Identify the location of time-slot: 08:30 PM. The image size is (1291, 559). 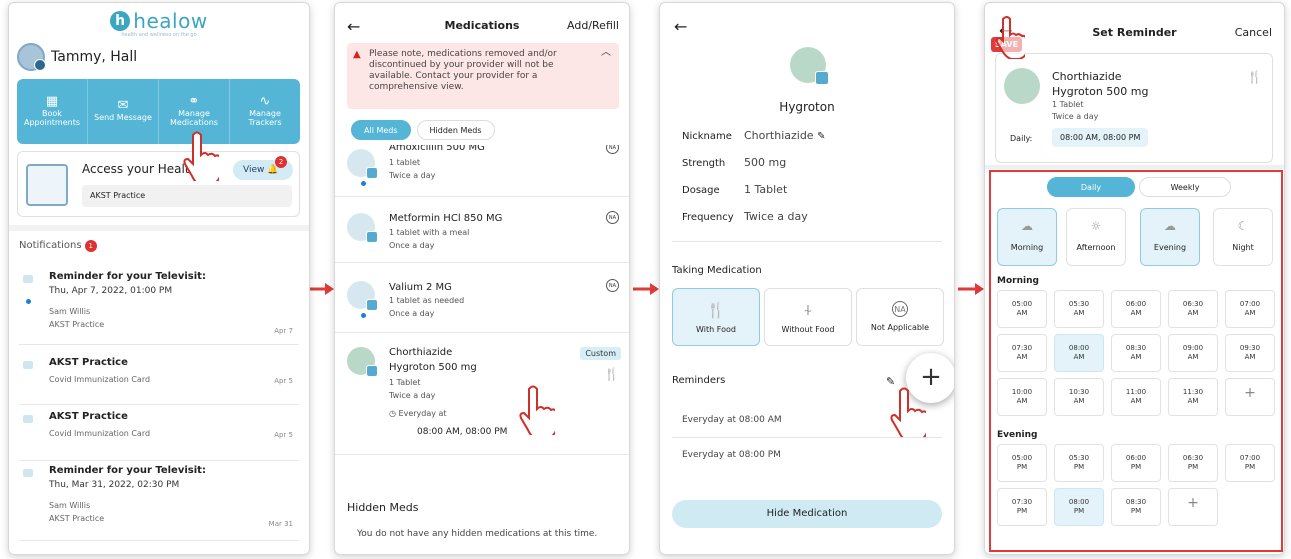
(1136, 507).